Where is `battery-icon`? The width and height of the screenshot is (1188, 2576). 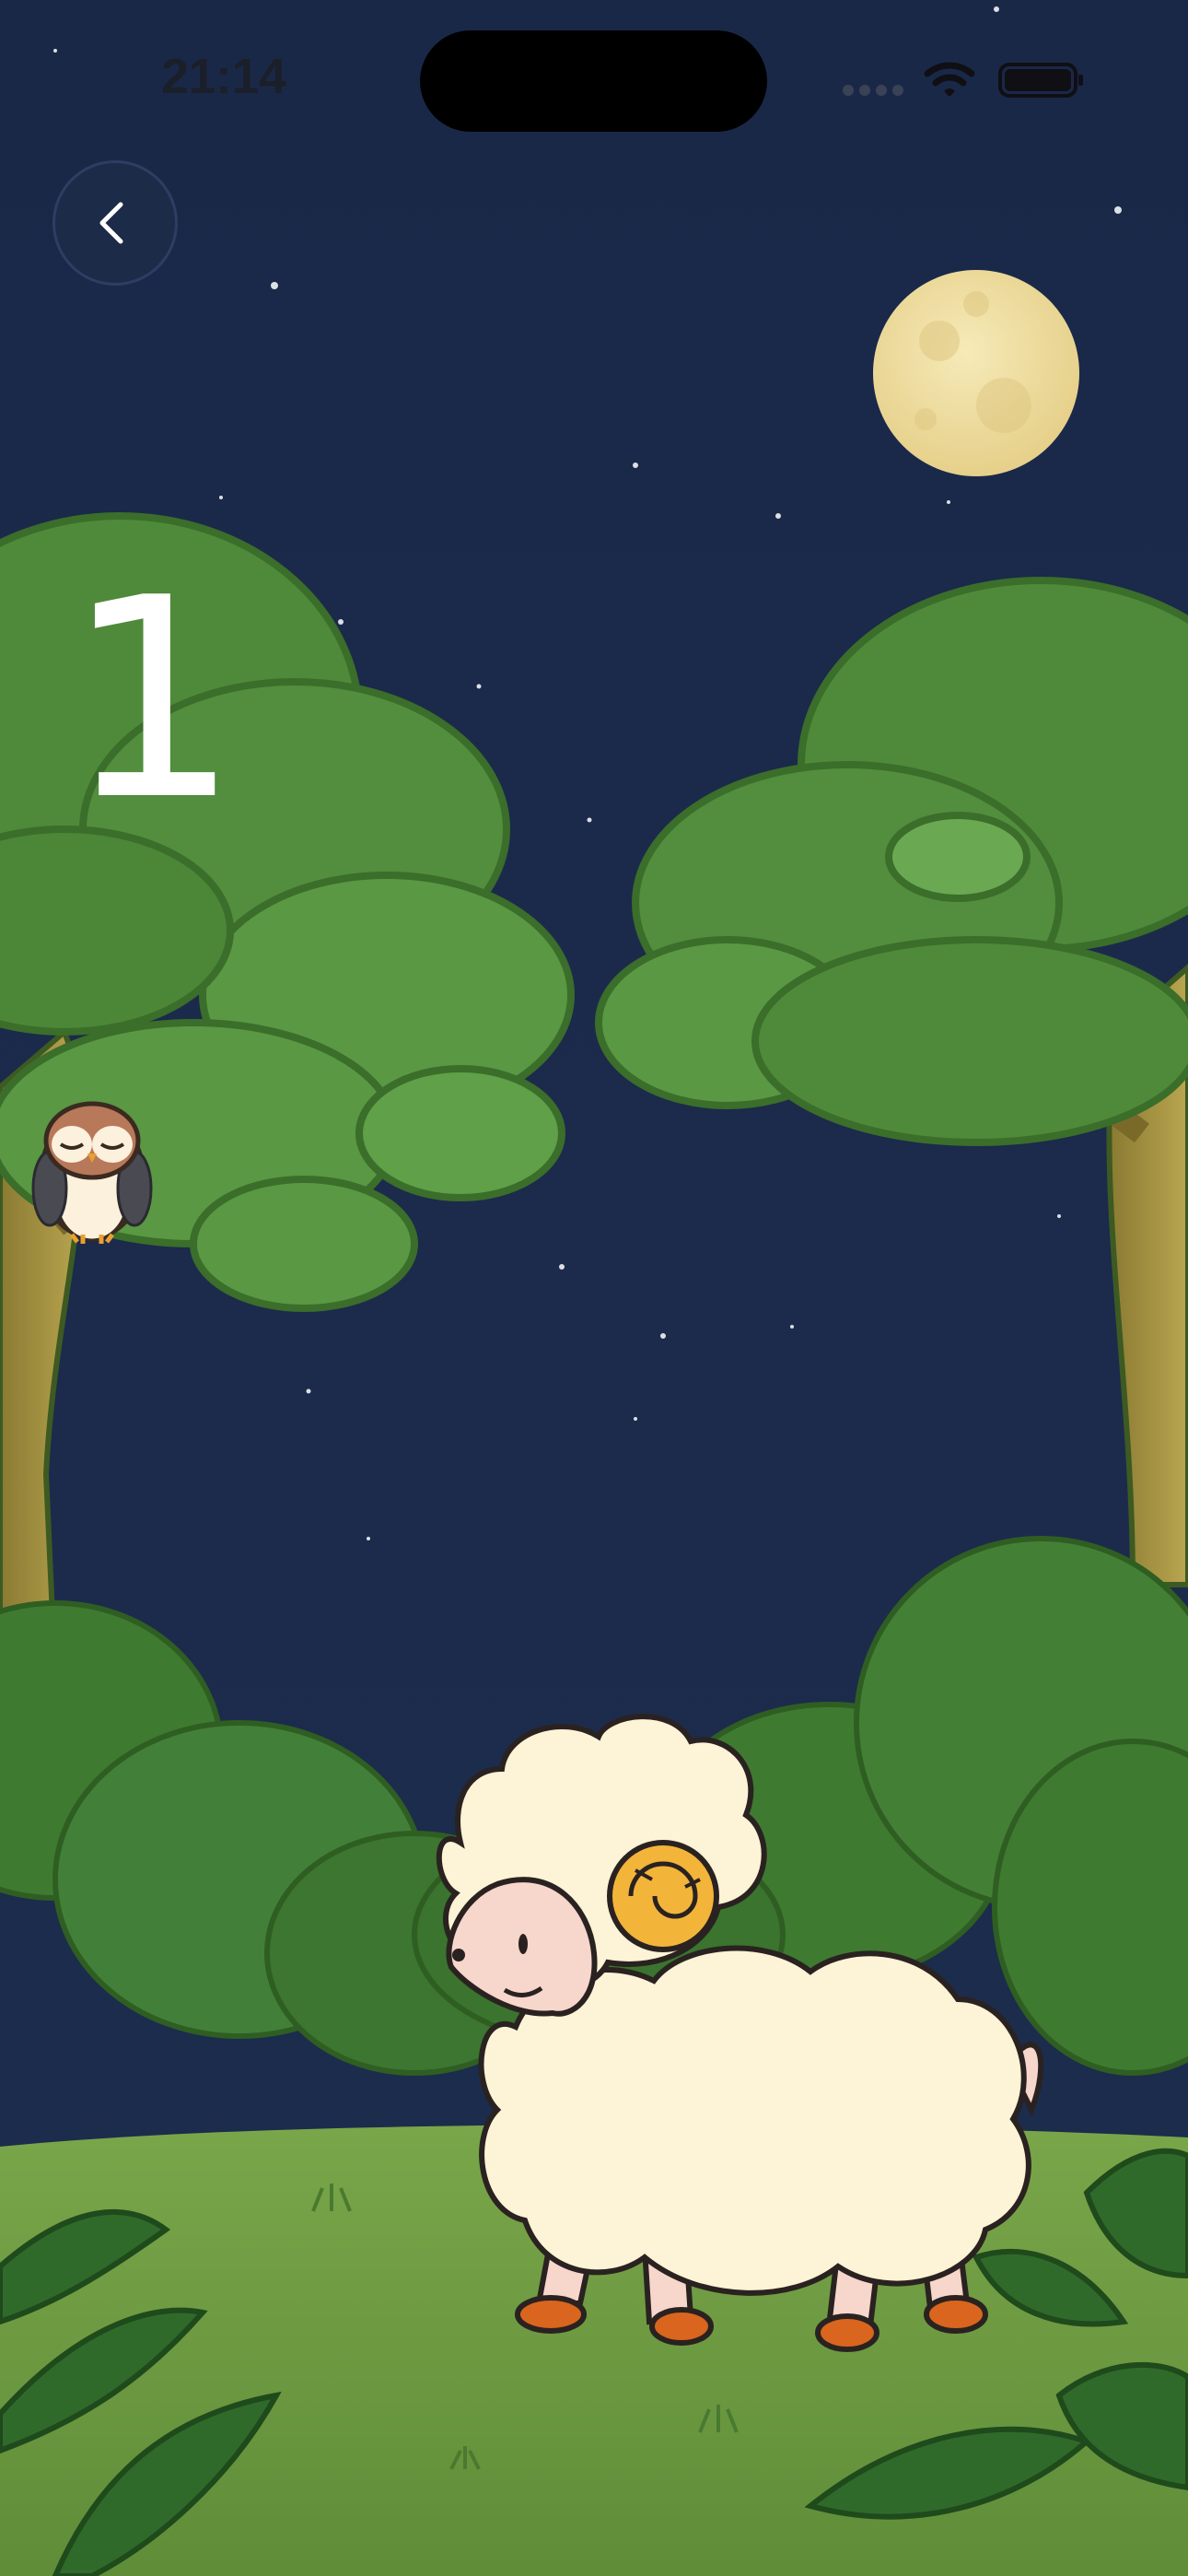
battery-icon is located at coordinates (1040, 80).